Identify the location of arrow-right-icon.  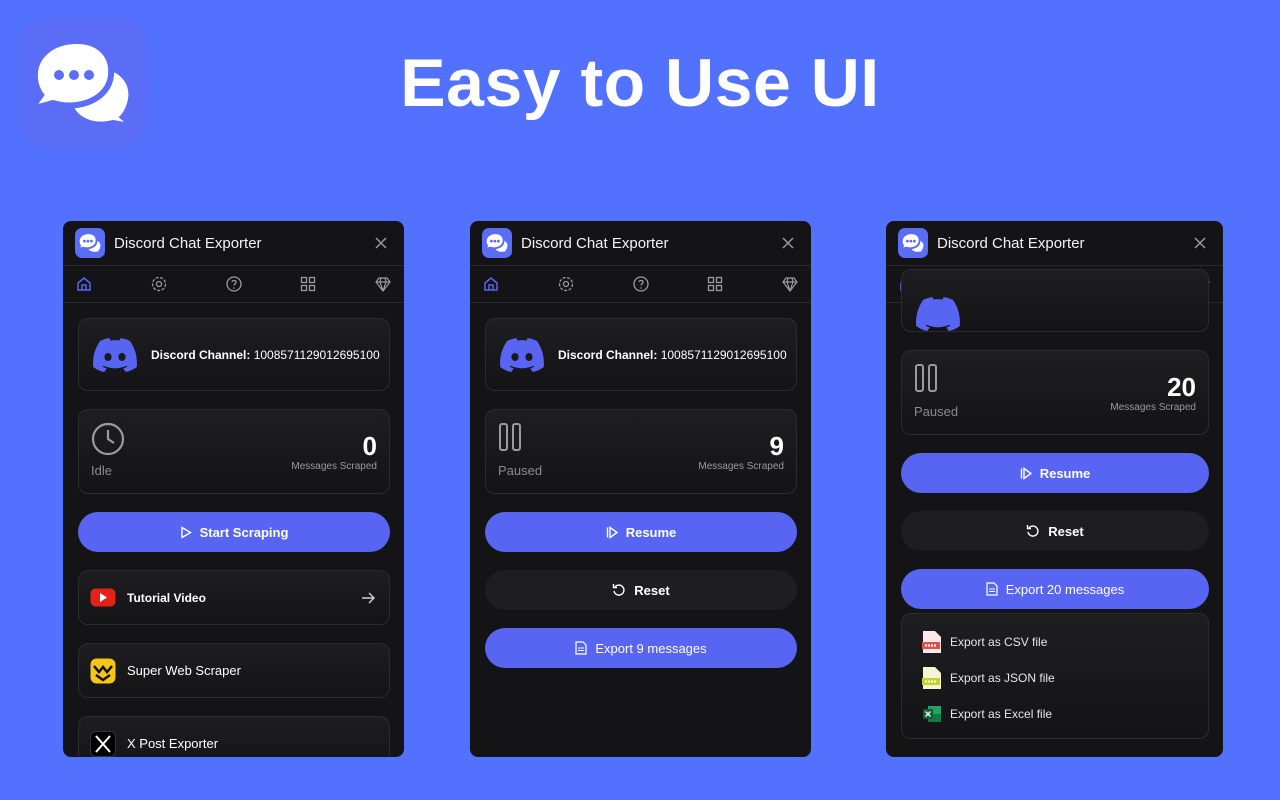
(368, 598).